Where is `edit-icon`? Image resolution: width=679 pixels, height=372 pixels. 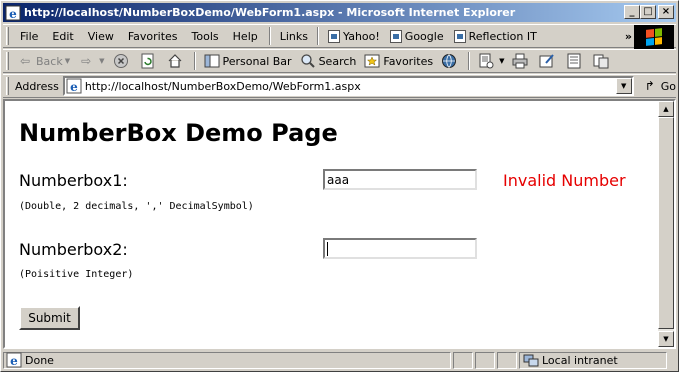
edit-icon is located at coordinates (547, 61).